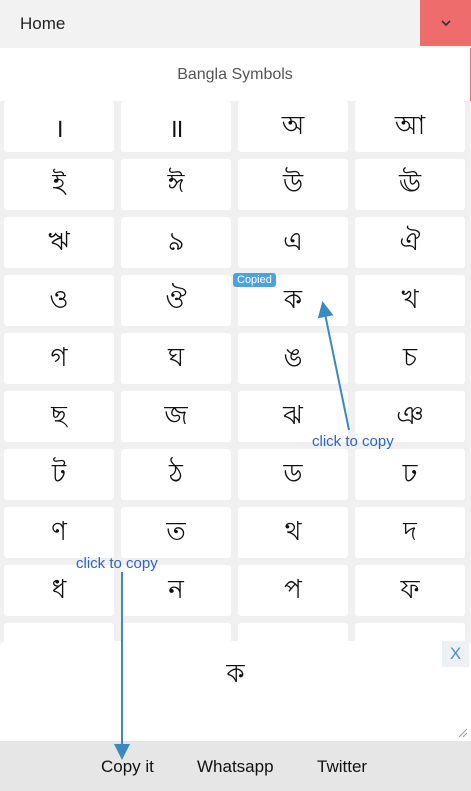 Image resolution: width=471 pixels, height=791 pixels. What do you see at coordinates (235, 24) in the screenshot?
I see `top-bar: Home` at bounding box center [235, 24].